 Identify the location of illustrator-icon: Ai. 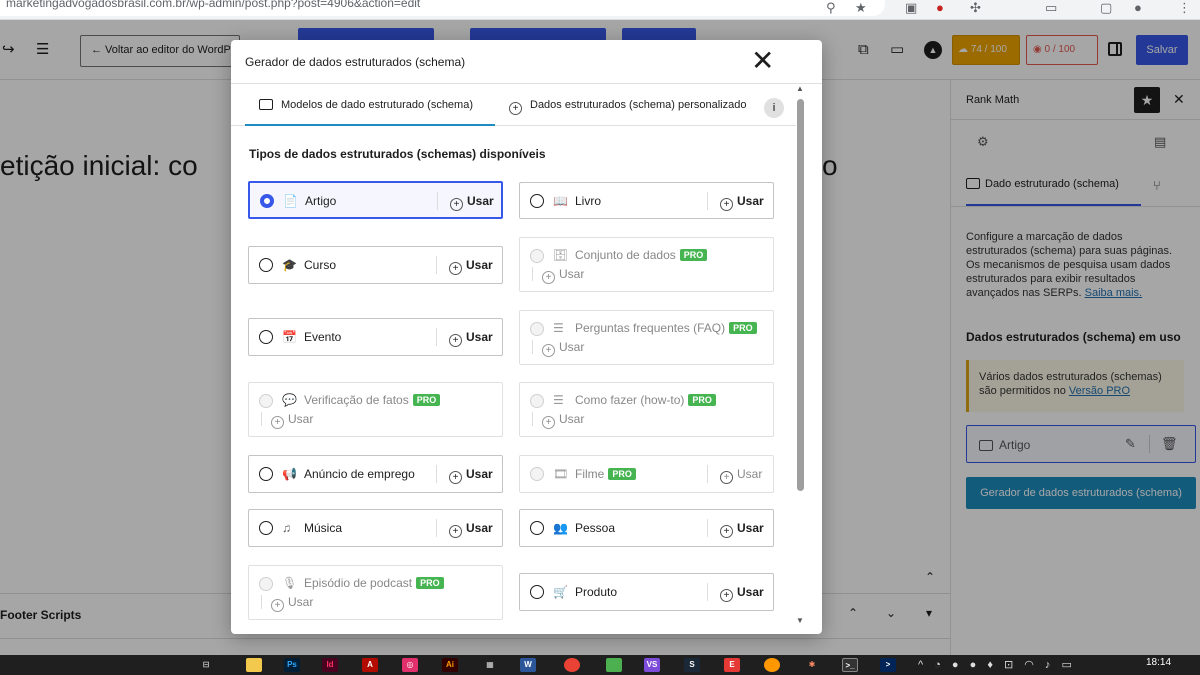
(450, 665).